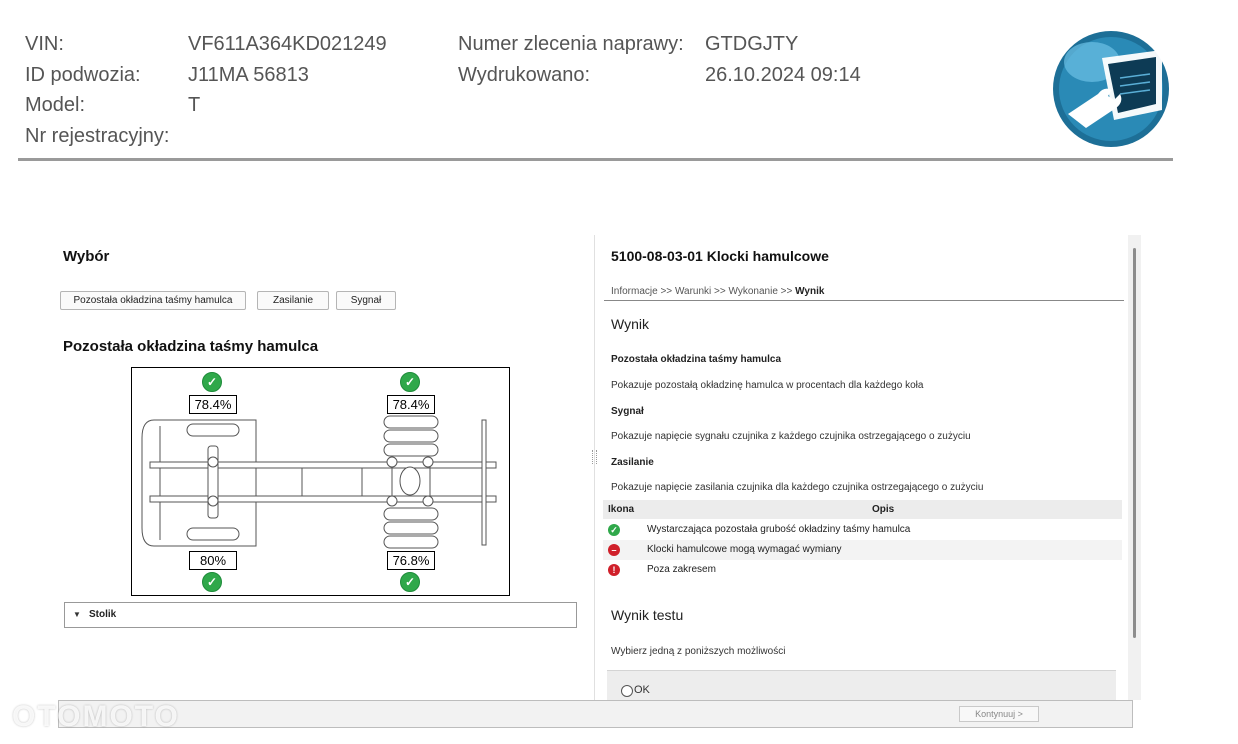  What do you see at coordinates (571, 44) in the screenshot?
I see `repair-order-label: Numer zlecenia naprawy:` at bounding box center [571, 44].